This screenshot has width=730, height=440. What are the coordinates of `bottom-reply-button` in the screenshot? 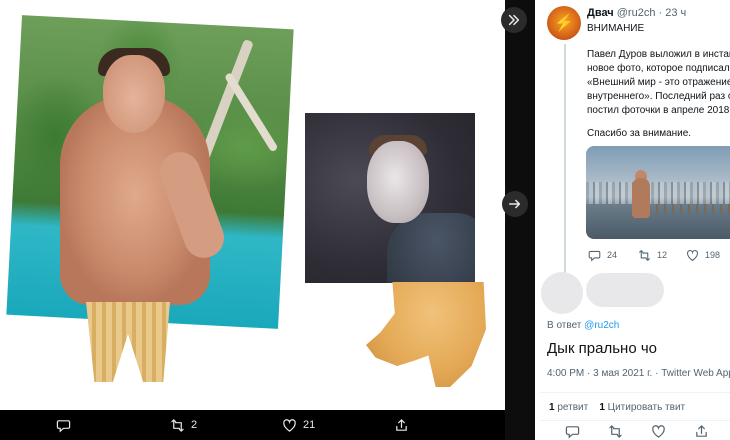 It's located at (572, 432).